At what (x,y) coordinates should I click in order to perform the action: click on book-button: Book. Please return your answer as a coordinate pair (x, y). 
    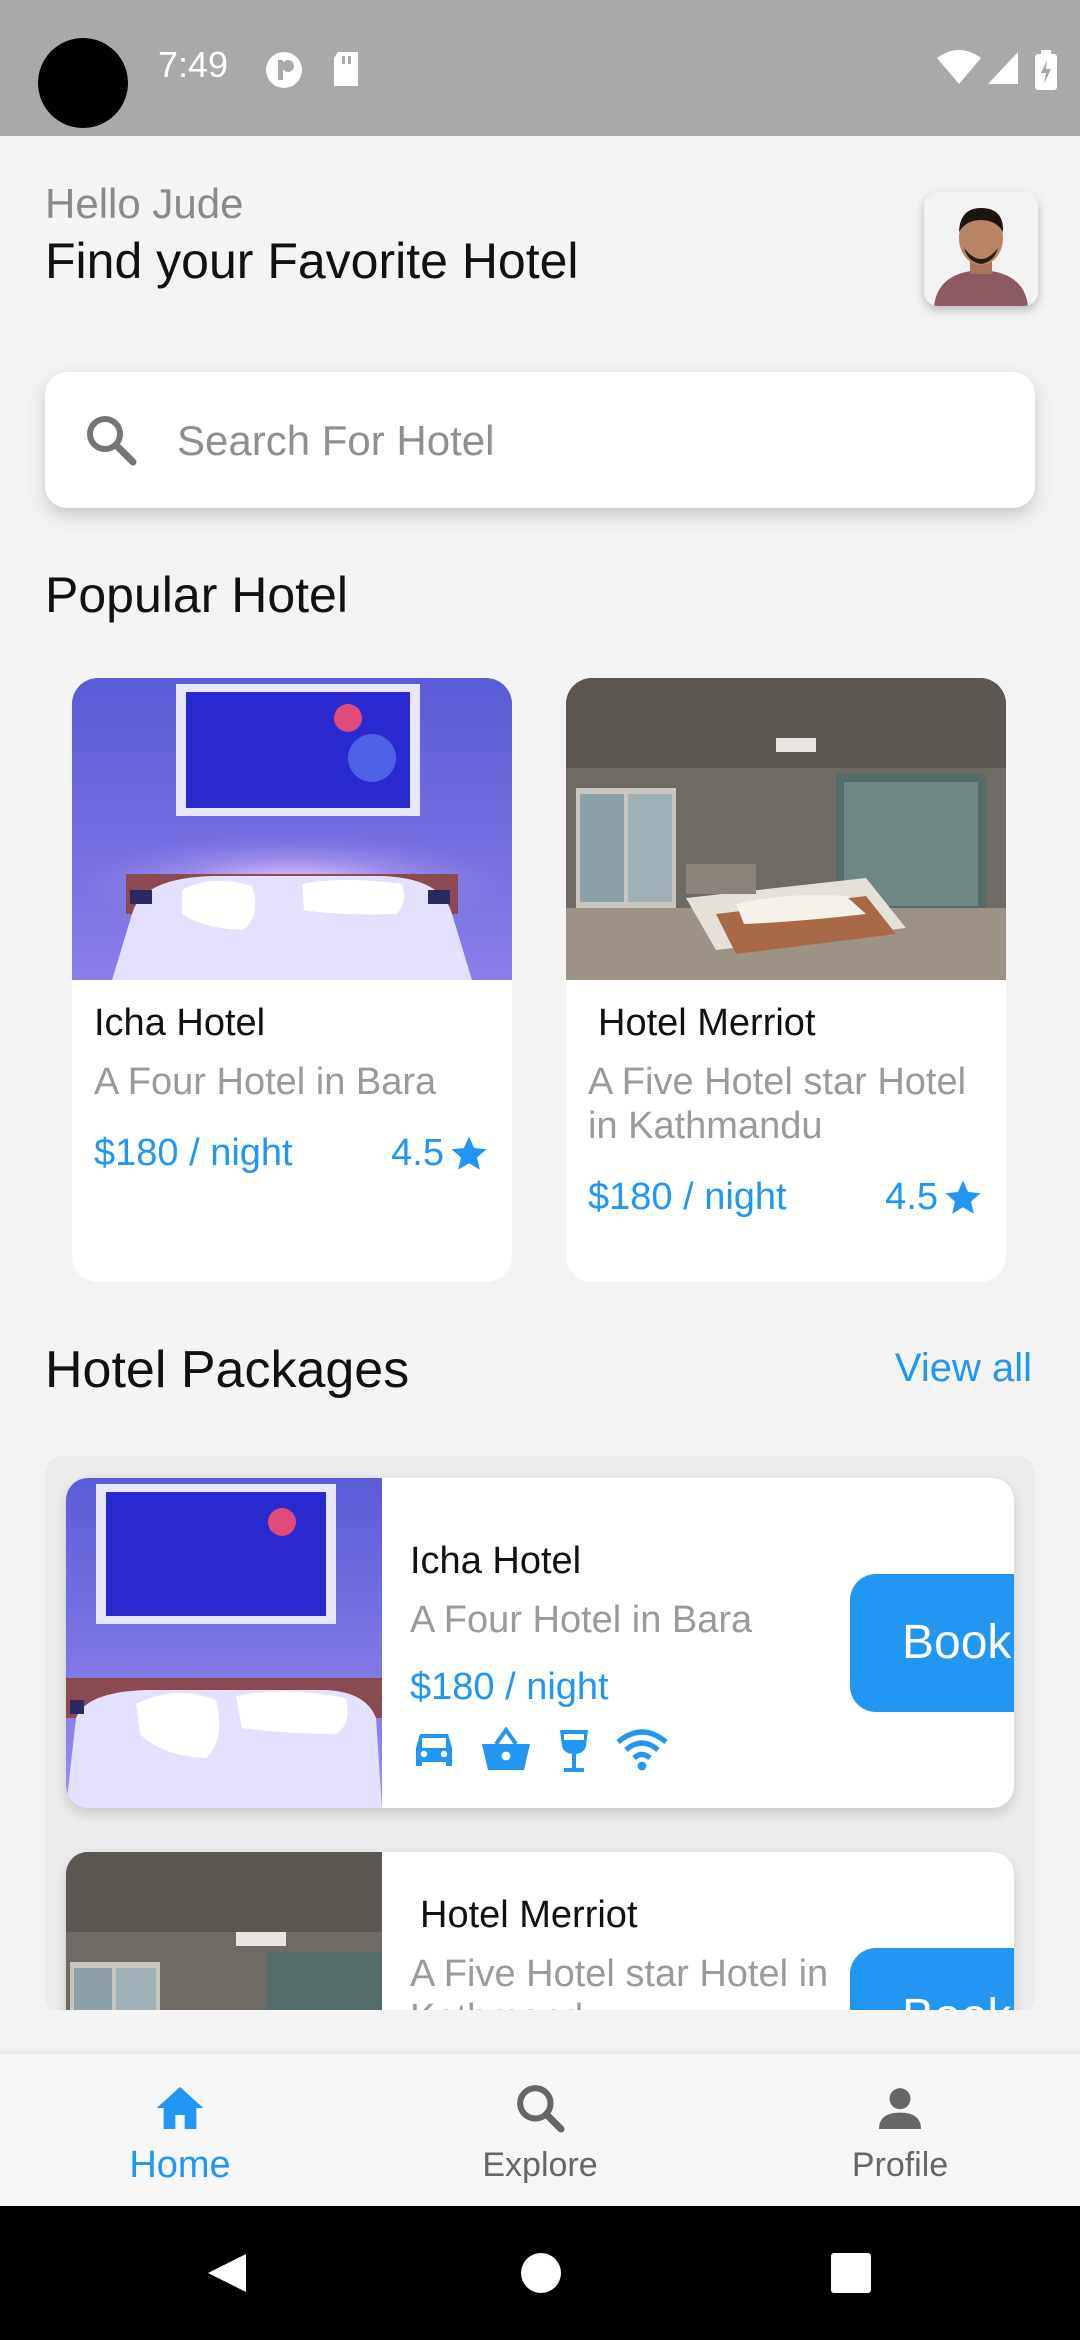
    Looking at the image, I should click on (932, 1643).